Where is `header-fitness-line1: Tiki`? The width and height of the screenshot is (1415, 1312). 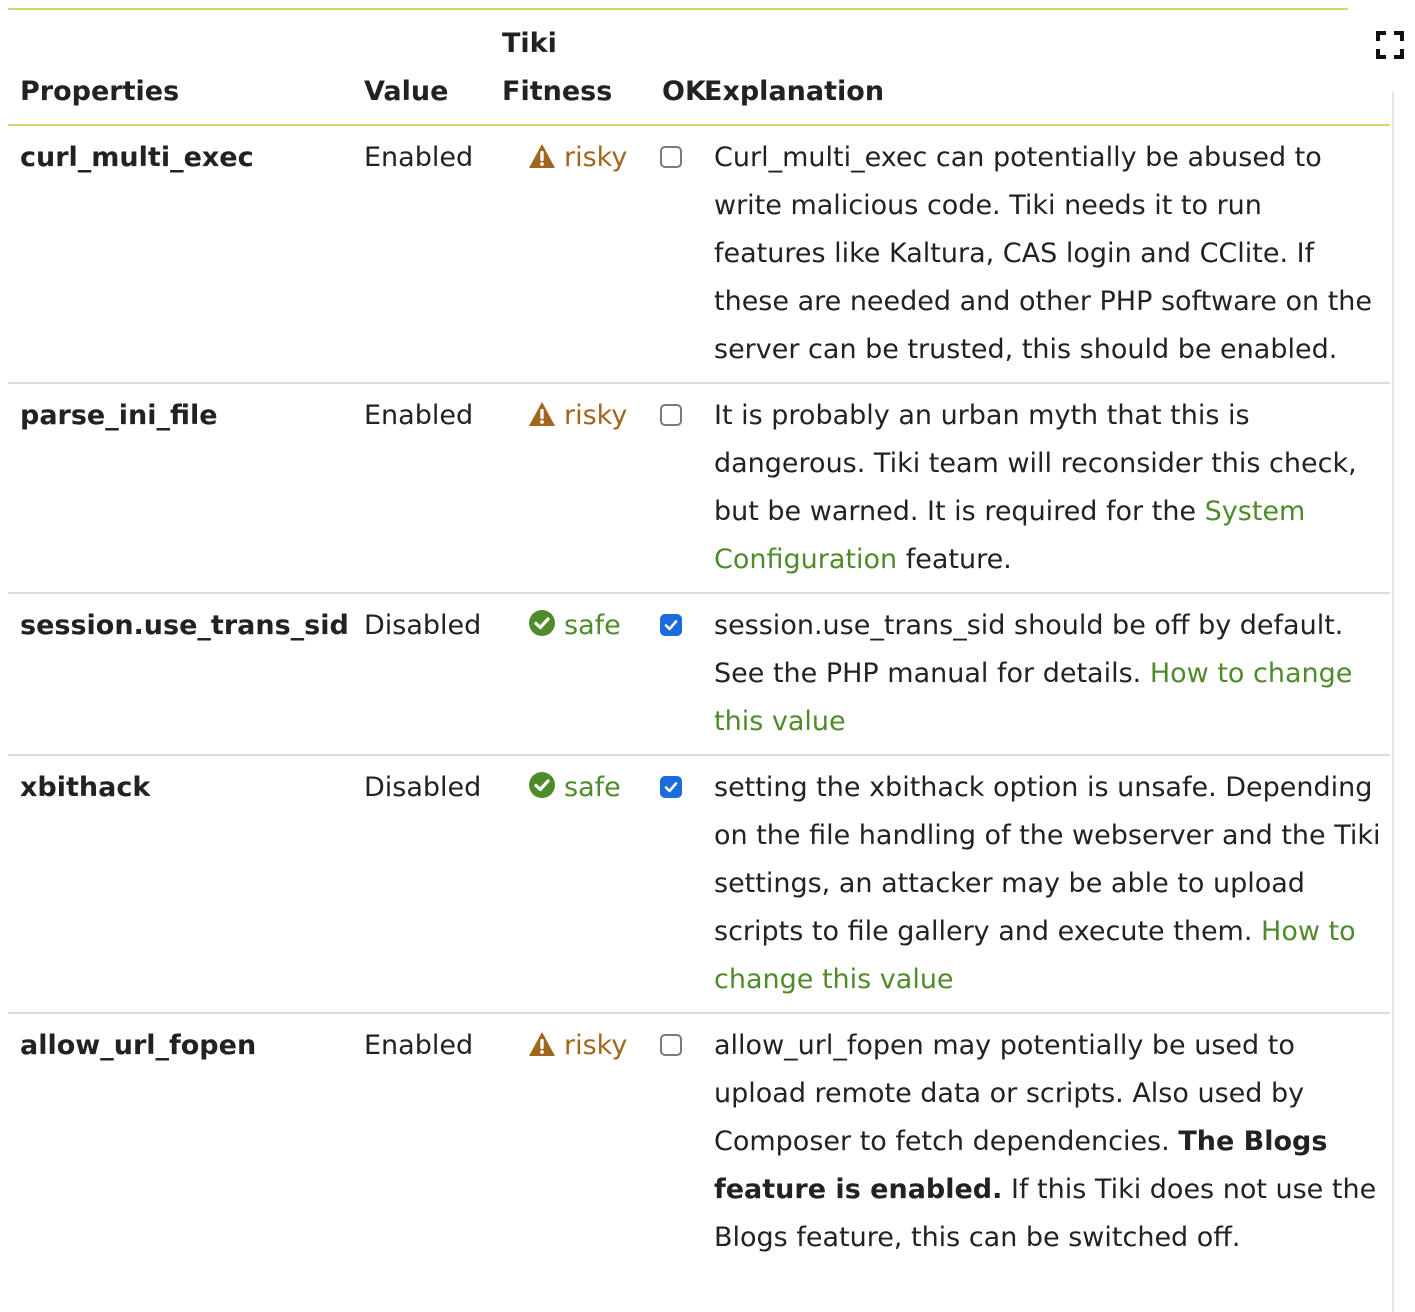 header-fitness-line1: Tiki is located at coordinates (529, 43).